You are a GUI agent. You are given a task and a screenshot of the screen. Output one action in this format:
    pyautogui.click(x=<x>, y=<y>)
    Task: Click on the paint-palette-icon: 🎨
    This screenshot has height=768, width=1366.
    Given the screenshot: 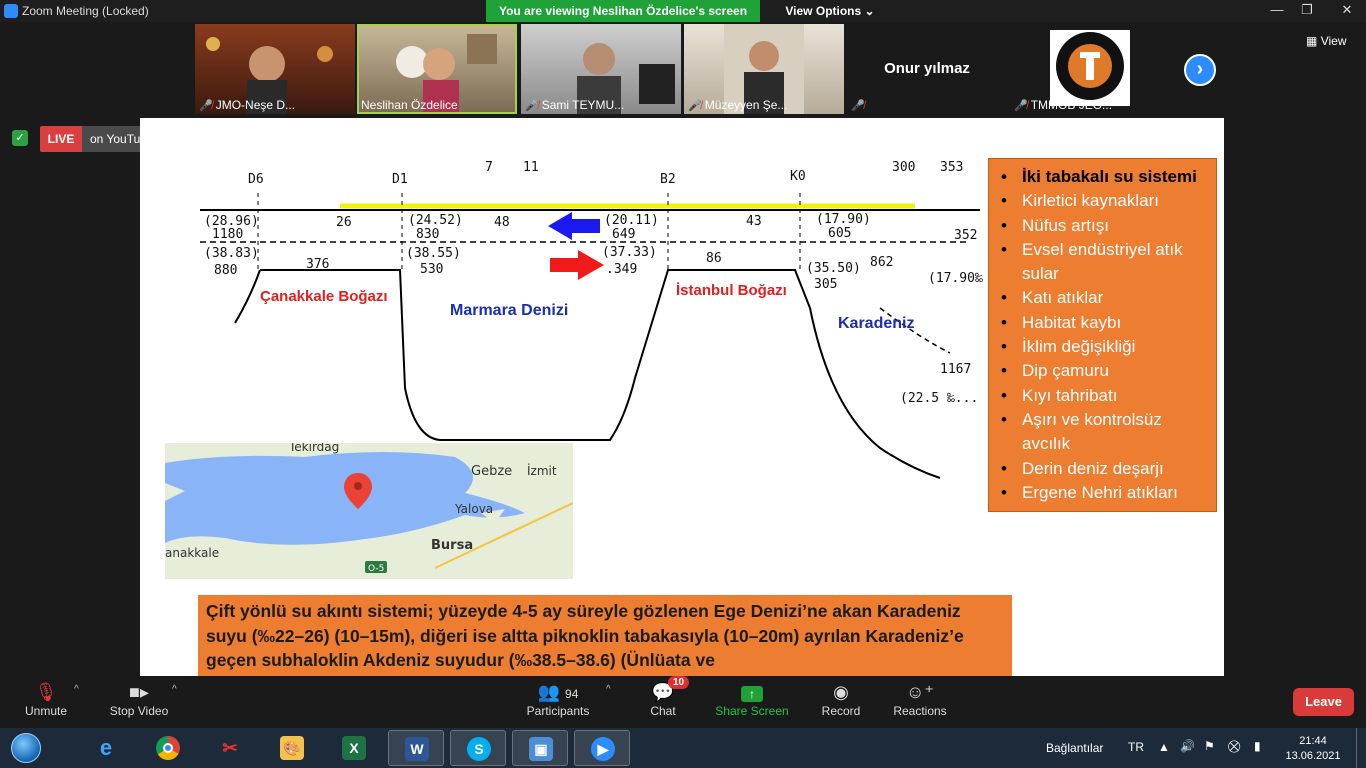 What is the action you would take?
    pyautogui.click(x=292, y=748)
    